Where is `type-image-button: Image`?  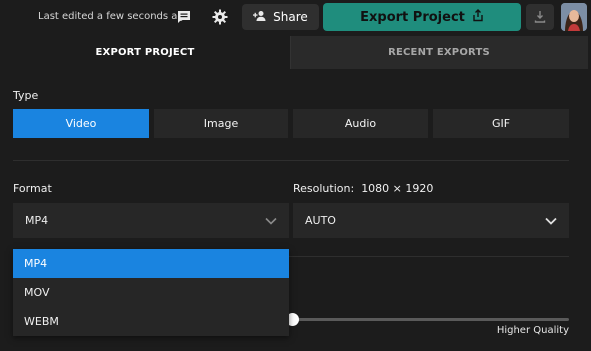
type-image-button: Image is located at coordinates (221, 123).